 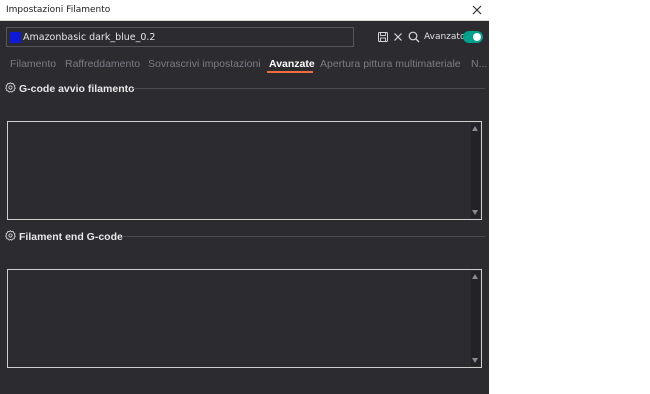 I want to click on tab-apertura-pittura-multimateriale: Apertura pittura multimateriale, so click(x=390, y=64).